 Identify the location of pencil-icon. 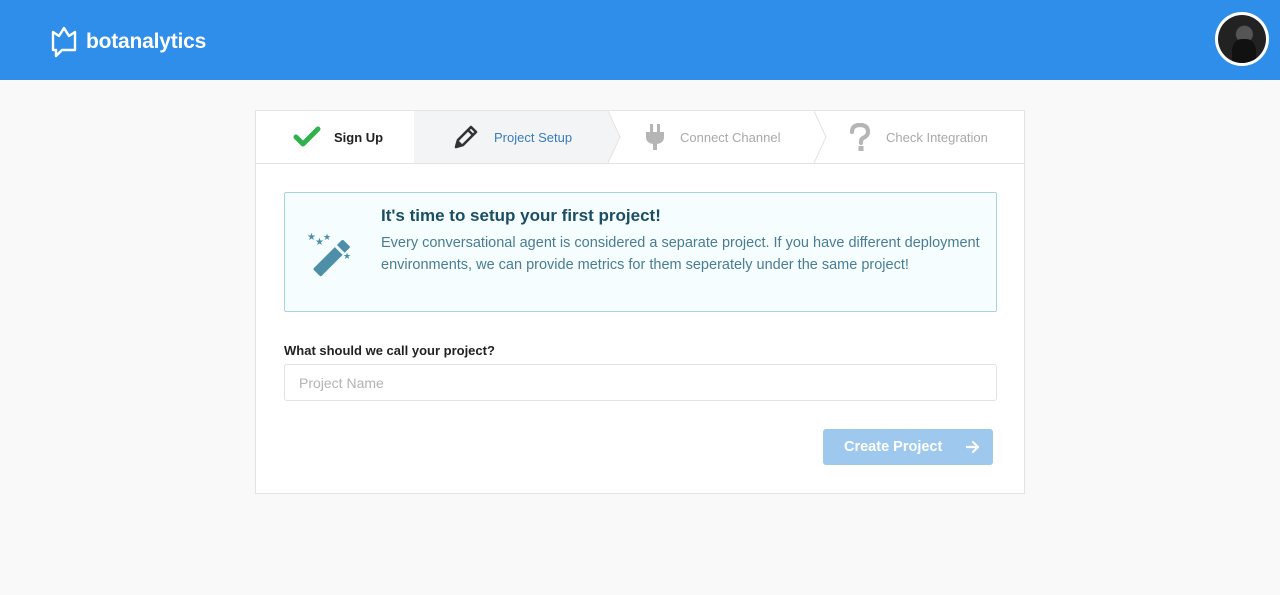
(466, 137).